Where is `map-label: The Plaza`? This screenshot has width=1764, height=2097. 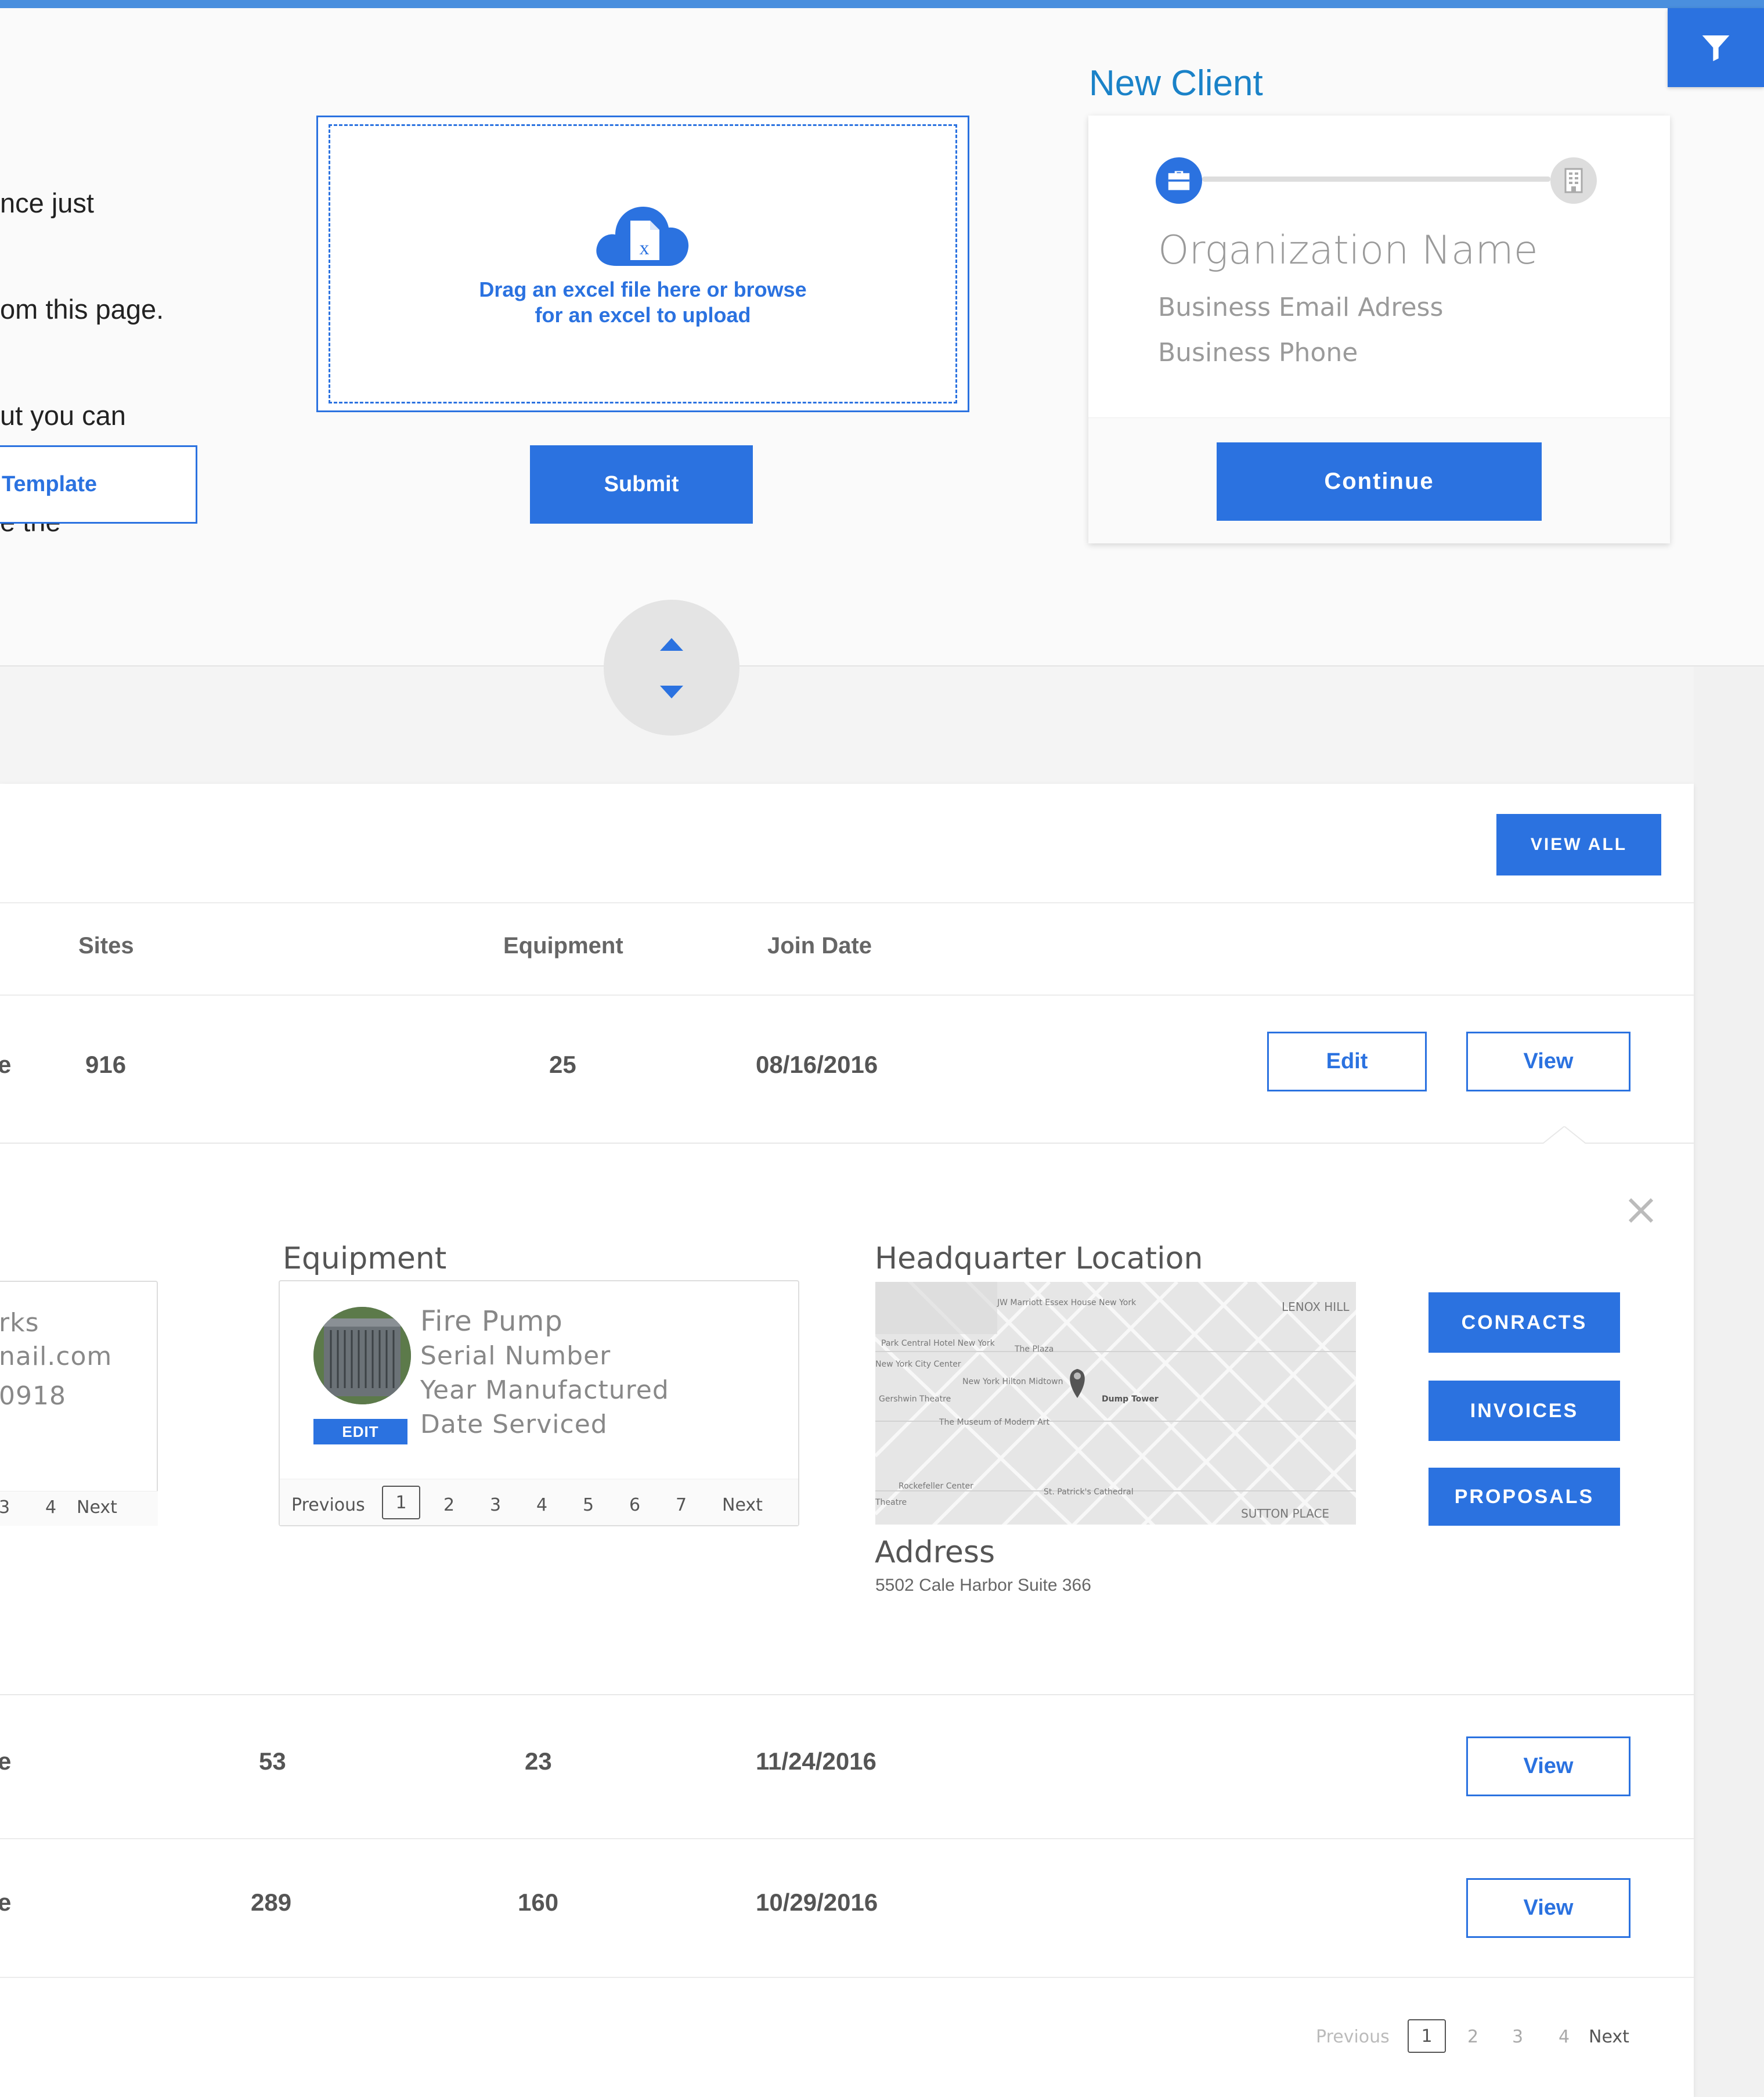
map-label: The Plaza is located at coordinates (1034, 1350).